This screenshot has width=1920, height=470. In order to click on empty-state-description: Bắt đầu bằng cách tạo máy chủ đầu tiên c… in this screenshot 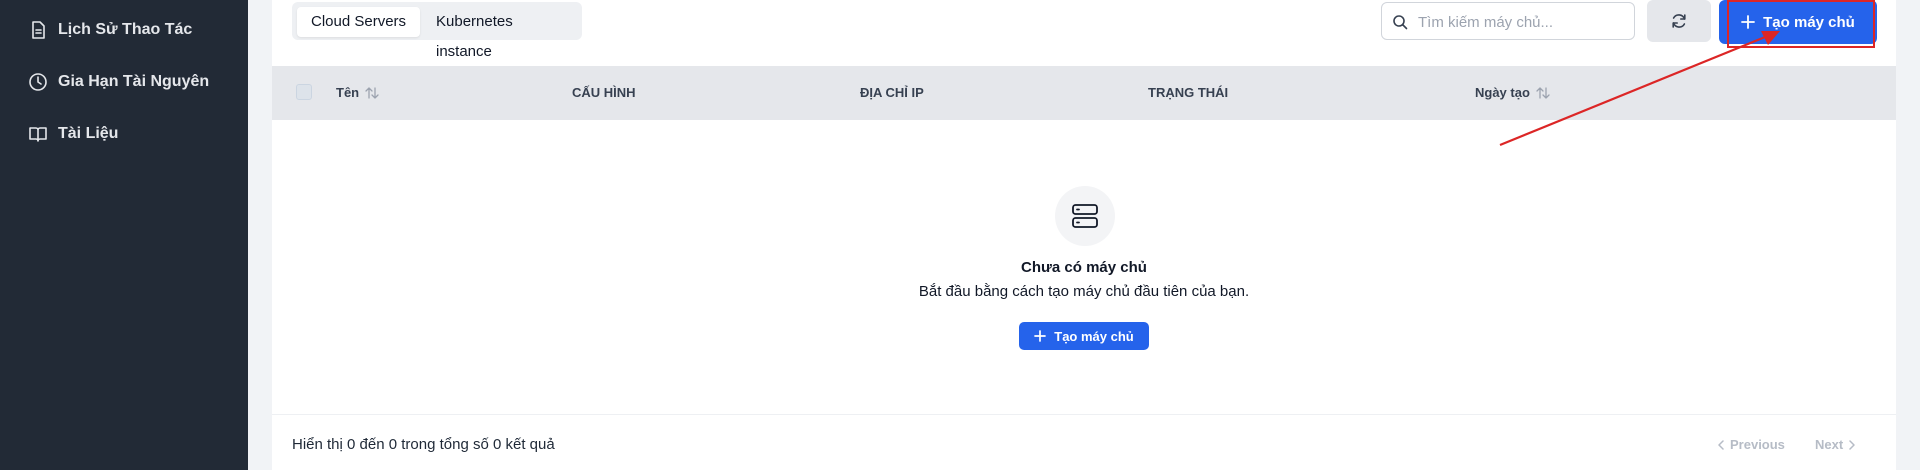, I will do `click(1084, 291)`.